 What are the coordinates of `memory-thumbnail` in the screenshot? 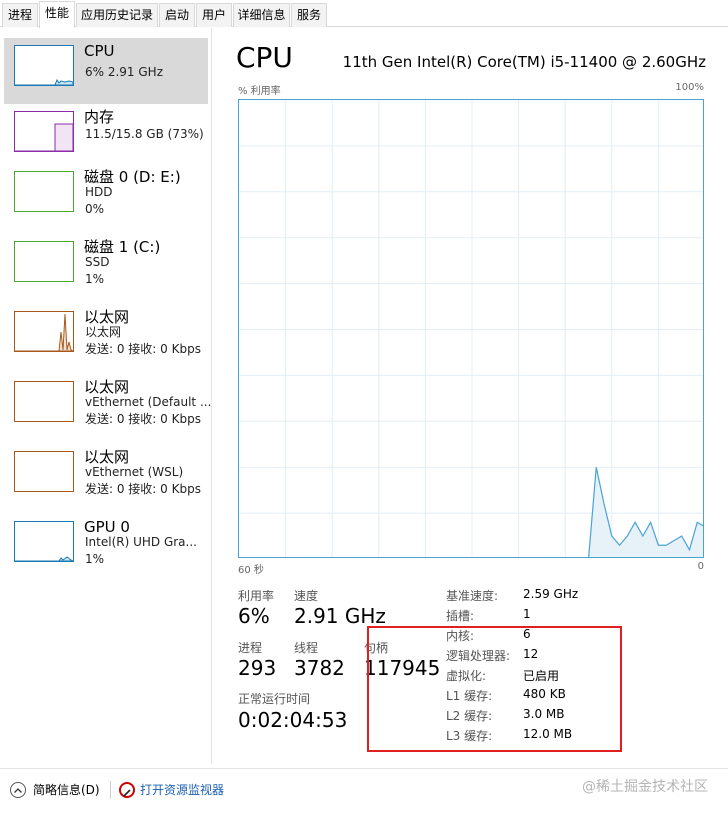 It's located at (44, 131).